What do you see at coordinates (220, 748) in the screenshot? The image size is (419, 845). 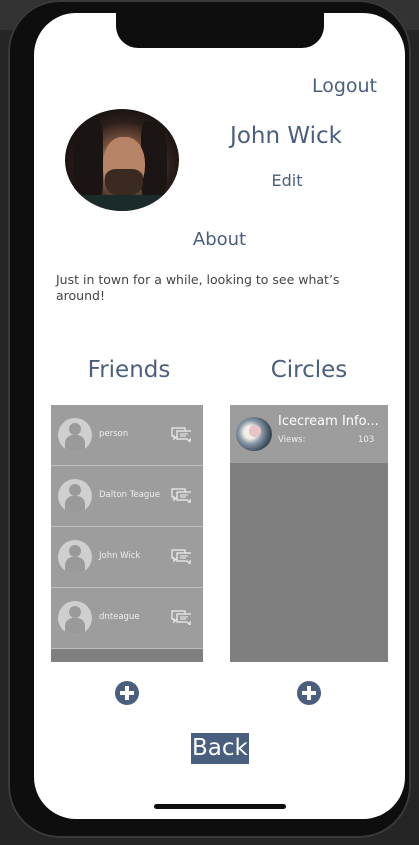 I see `back-button: Back` at bounding box center [220, 748].